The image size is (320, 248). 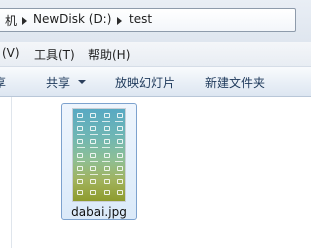 What do you see at coordinates (109, 54) in the screenshot?
I see `menu-help: 帮助(H)` at bounding box center [109, 54].